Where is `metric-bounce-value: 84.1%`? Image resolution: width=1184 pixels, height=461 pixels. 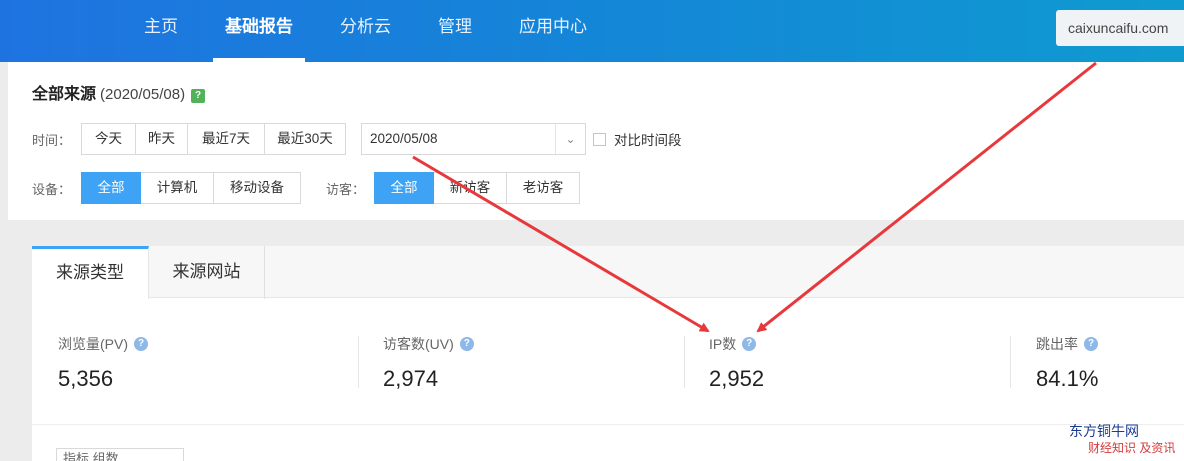 metric-bounce-value: 84.1% is located at coordinates (1067, 378).